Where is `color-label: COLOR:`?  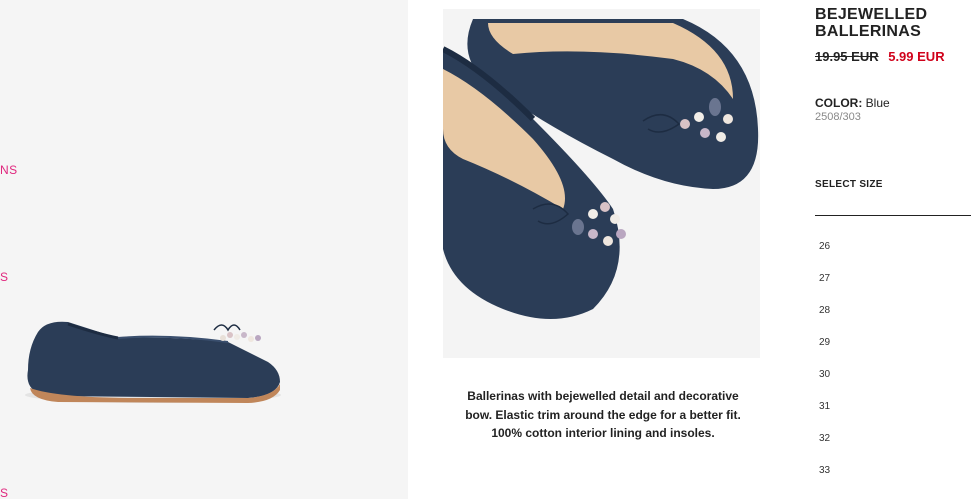 color-label: COLOR: is located at coordinates (839, 103).